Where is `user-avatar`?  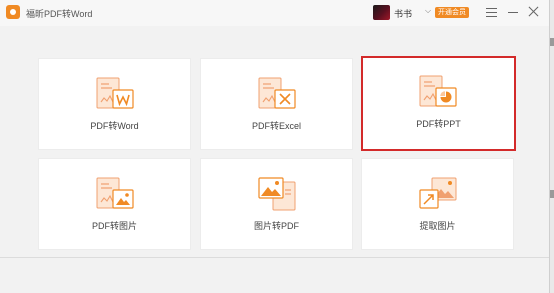 user-avatar is located at coordinates (381, 12).